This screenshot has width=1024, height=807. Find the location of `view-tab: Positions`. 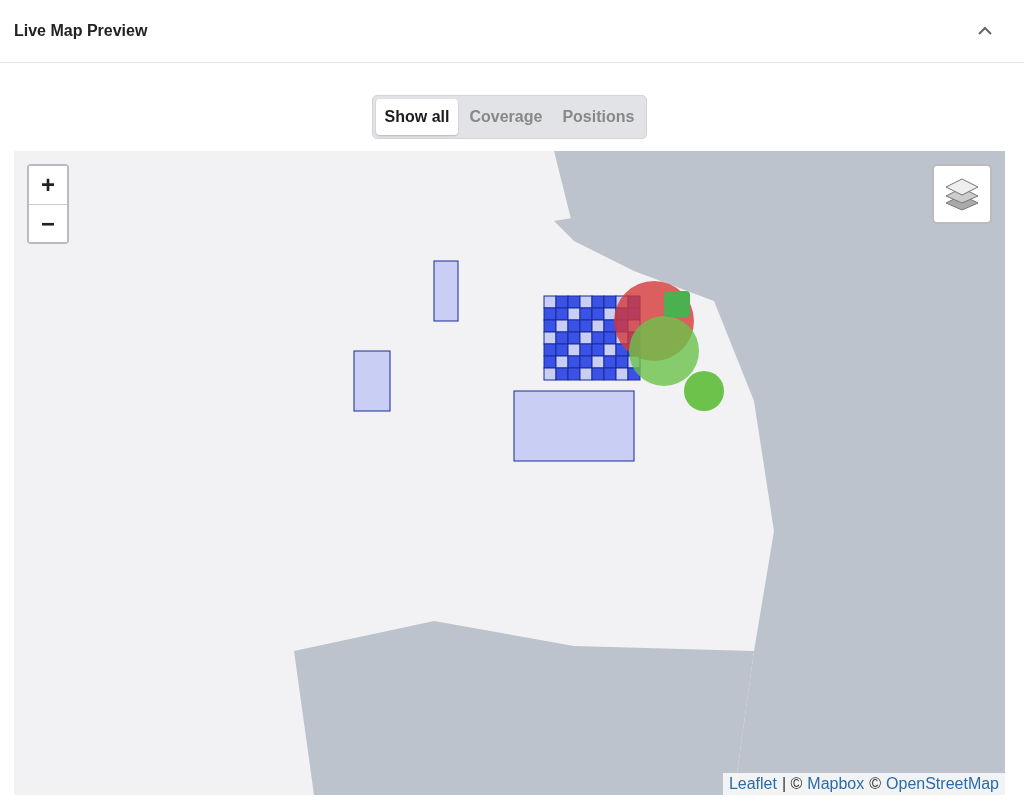

view-tab: Positions is located at coordinates (598, 117).